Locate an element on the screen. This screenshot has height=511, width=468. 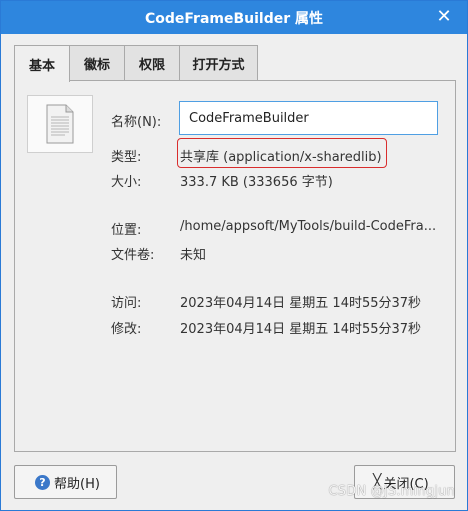
window-title: CodeFrameBuilder 属性 is located at coordinates (234, 18).